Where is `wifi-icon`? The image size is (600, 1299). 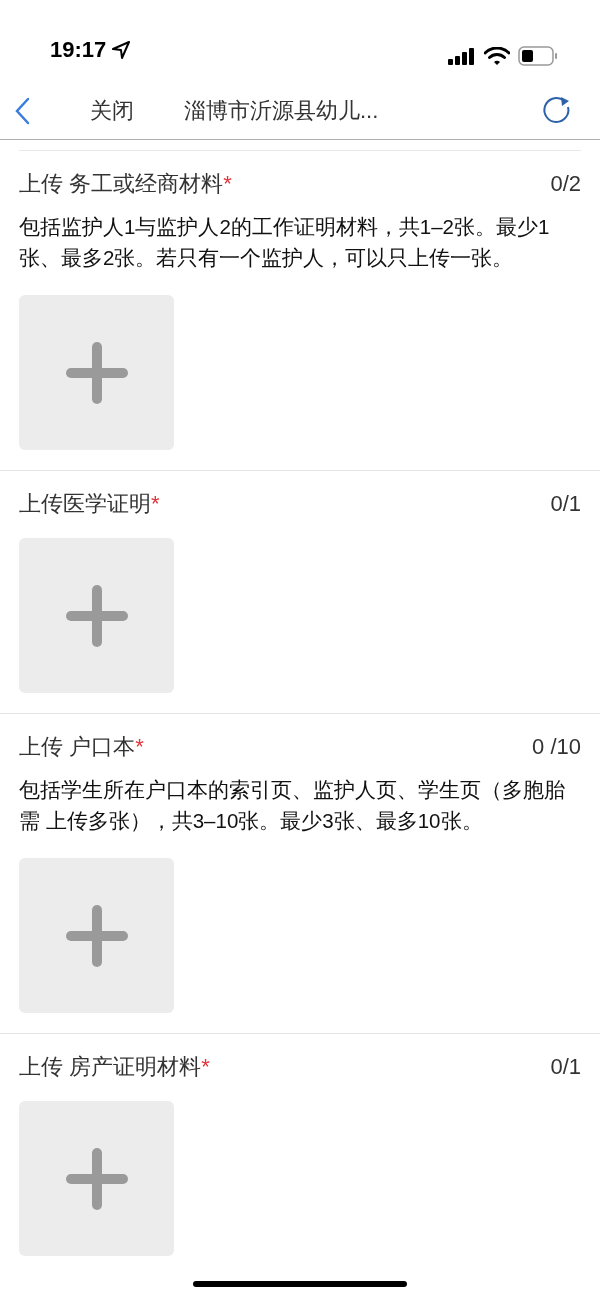 wifi-icon is located at coordinates (497, 56).